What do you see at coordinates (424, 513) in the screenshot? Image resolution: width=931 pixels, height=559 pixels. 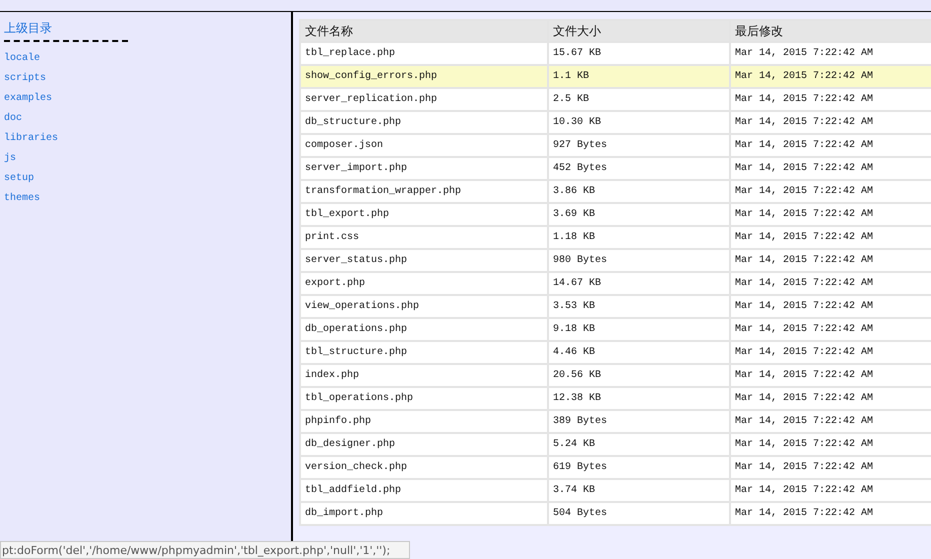 I see `table-cell: db_import.php` at bounding box center [424, 513].